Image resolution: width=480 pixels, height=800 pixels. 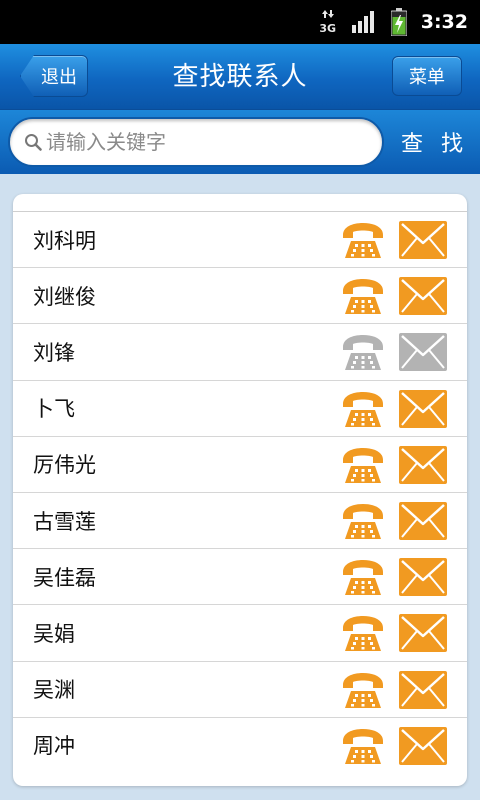 What do you see at coordinates (64, 465) in the screenshot?
I see `contact-name: 厉伟光` at bounding box center [64, 465].